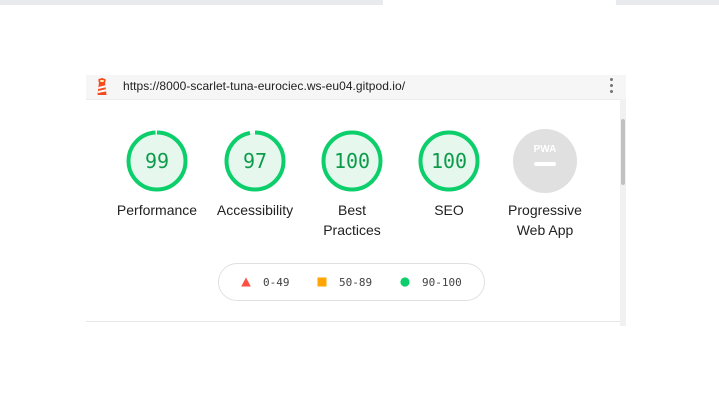  I want to click on active-tab, so click(499, 2).